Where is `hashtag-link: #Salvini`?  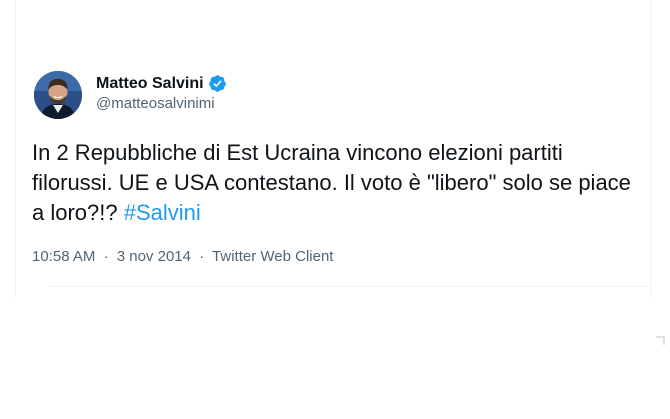
hashtag-link: #Salvini is located at coordinates (162, 212).